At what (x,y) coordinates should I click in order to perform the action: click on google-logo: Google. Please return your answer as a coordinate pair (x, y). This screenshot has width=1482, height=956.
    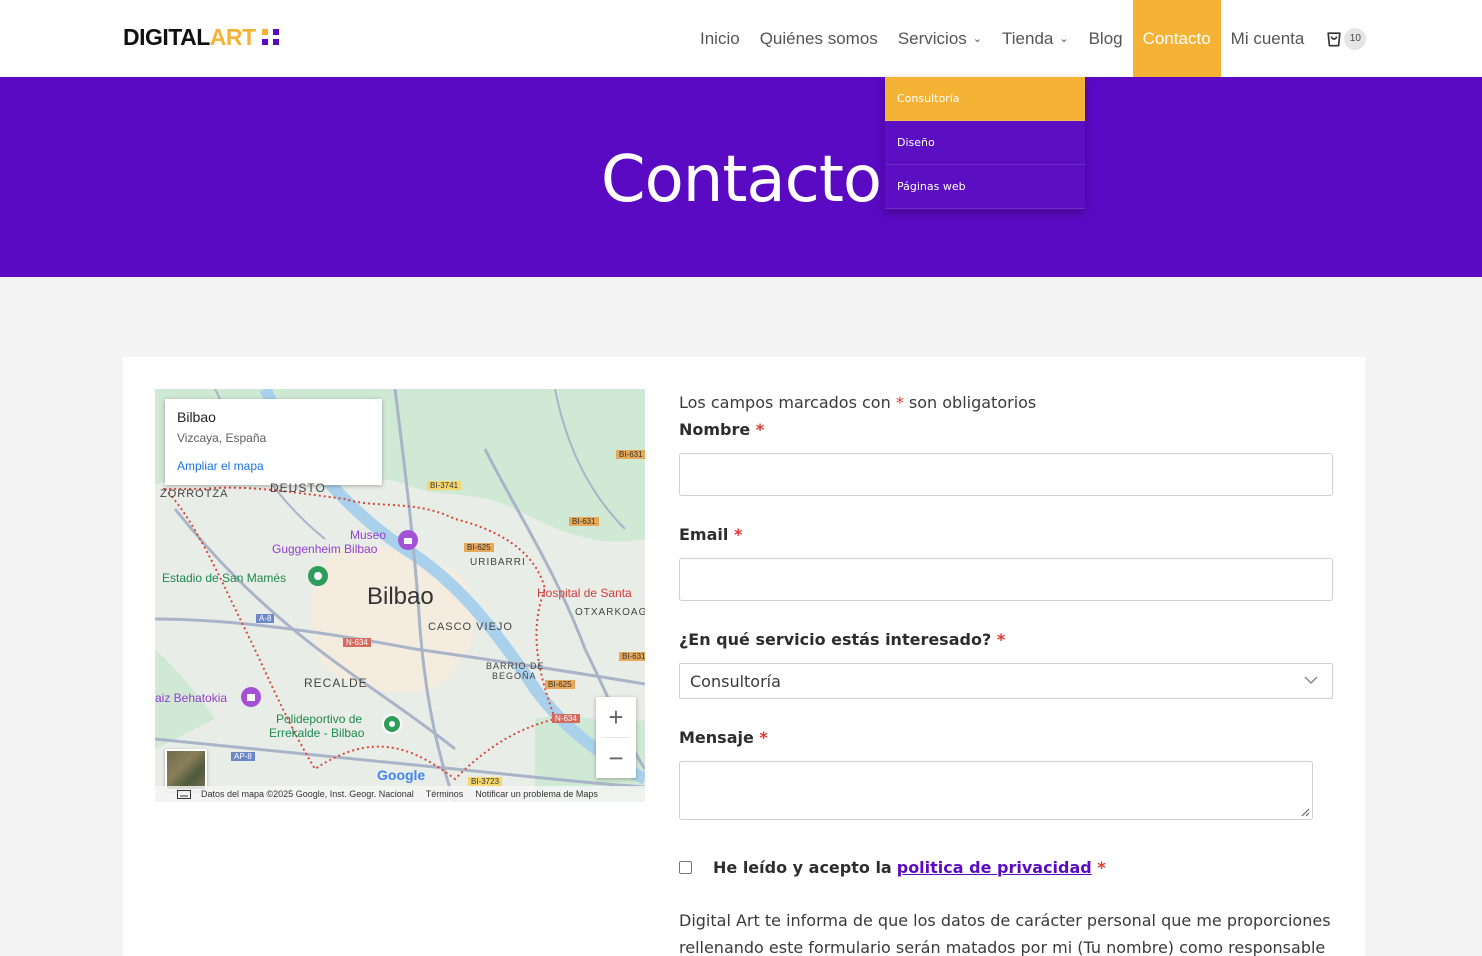
    Looking at the image, I should click on (401, 775).